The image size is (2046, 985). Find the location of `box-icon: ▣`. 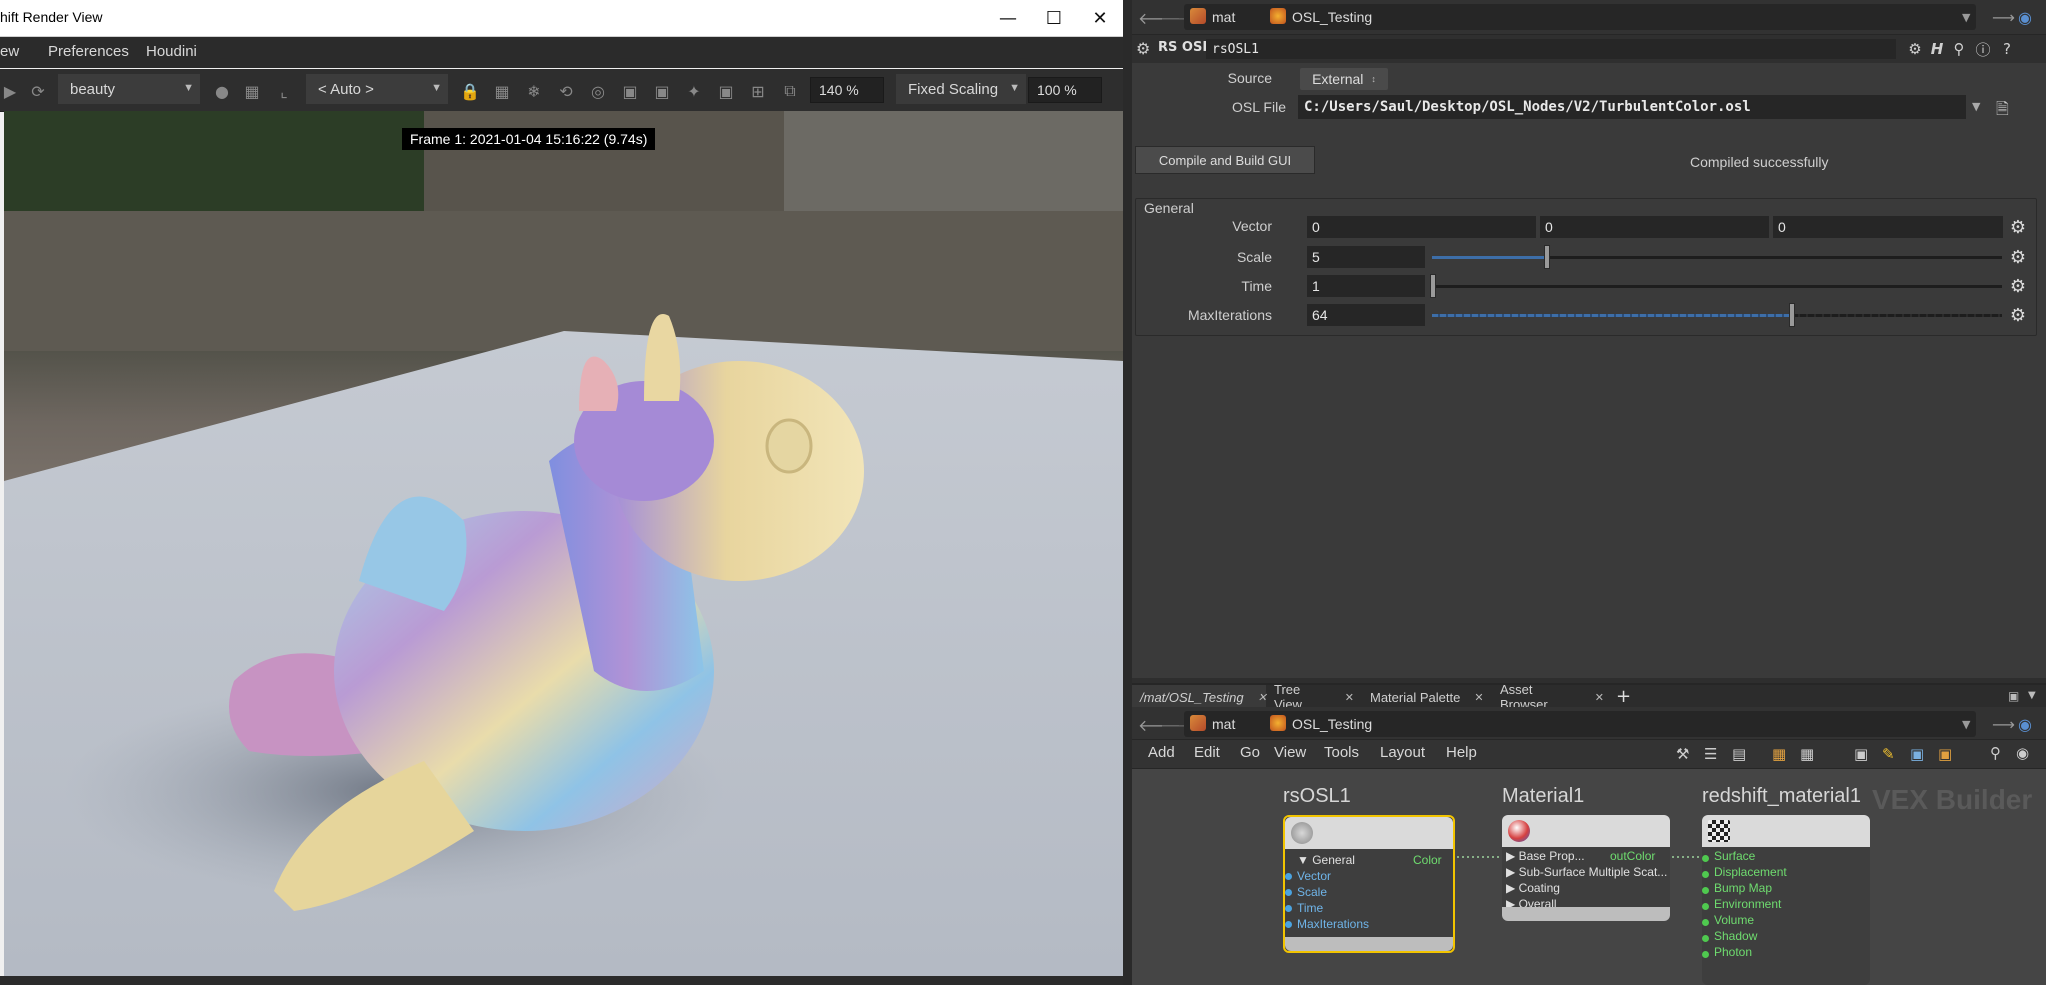

box-icon: ▣ is located at coordinates (1945, 754).